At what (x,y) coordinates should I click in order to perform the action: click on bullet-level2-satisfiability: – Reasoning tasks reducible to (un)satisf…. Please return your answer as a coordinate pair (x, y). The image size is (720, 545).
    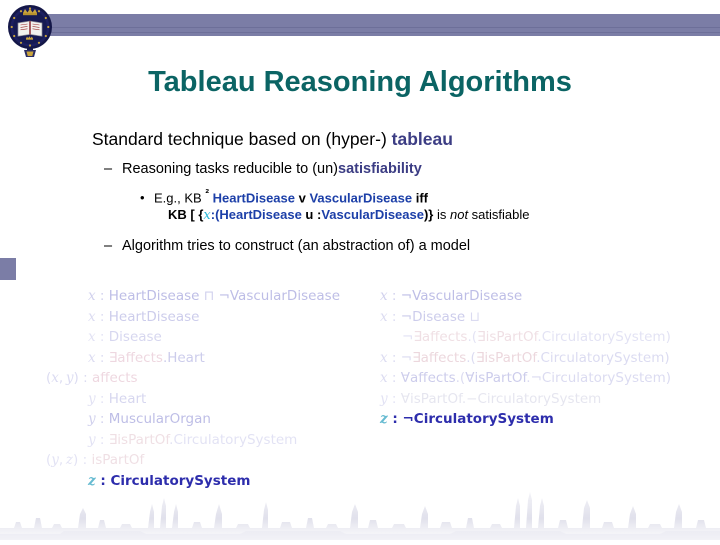
    Looking at the image, I should click on (412, 169).